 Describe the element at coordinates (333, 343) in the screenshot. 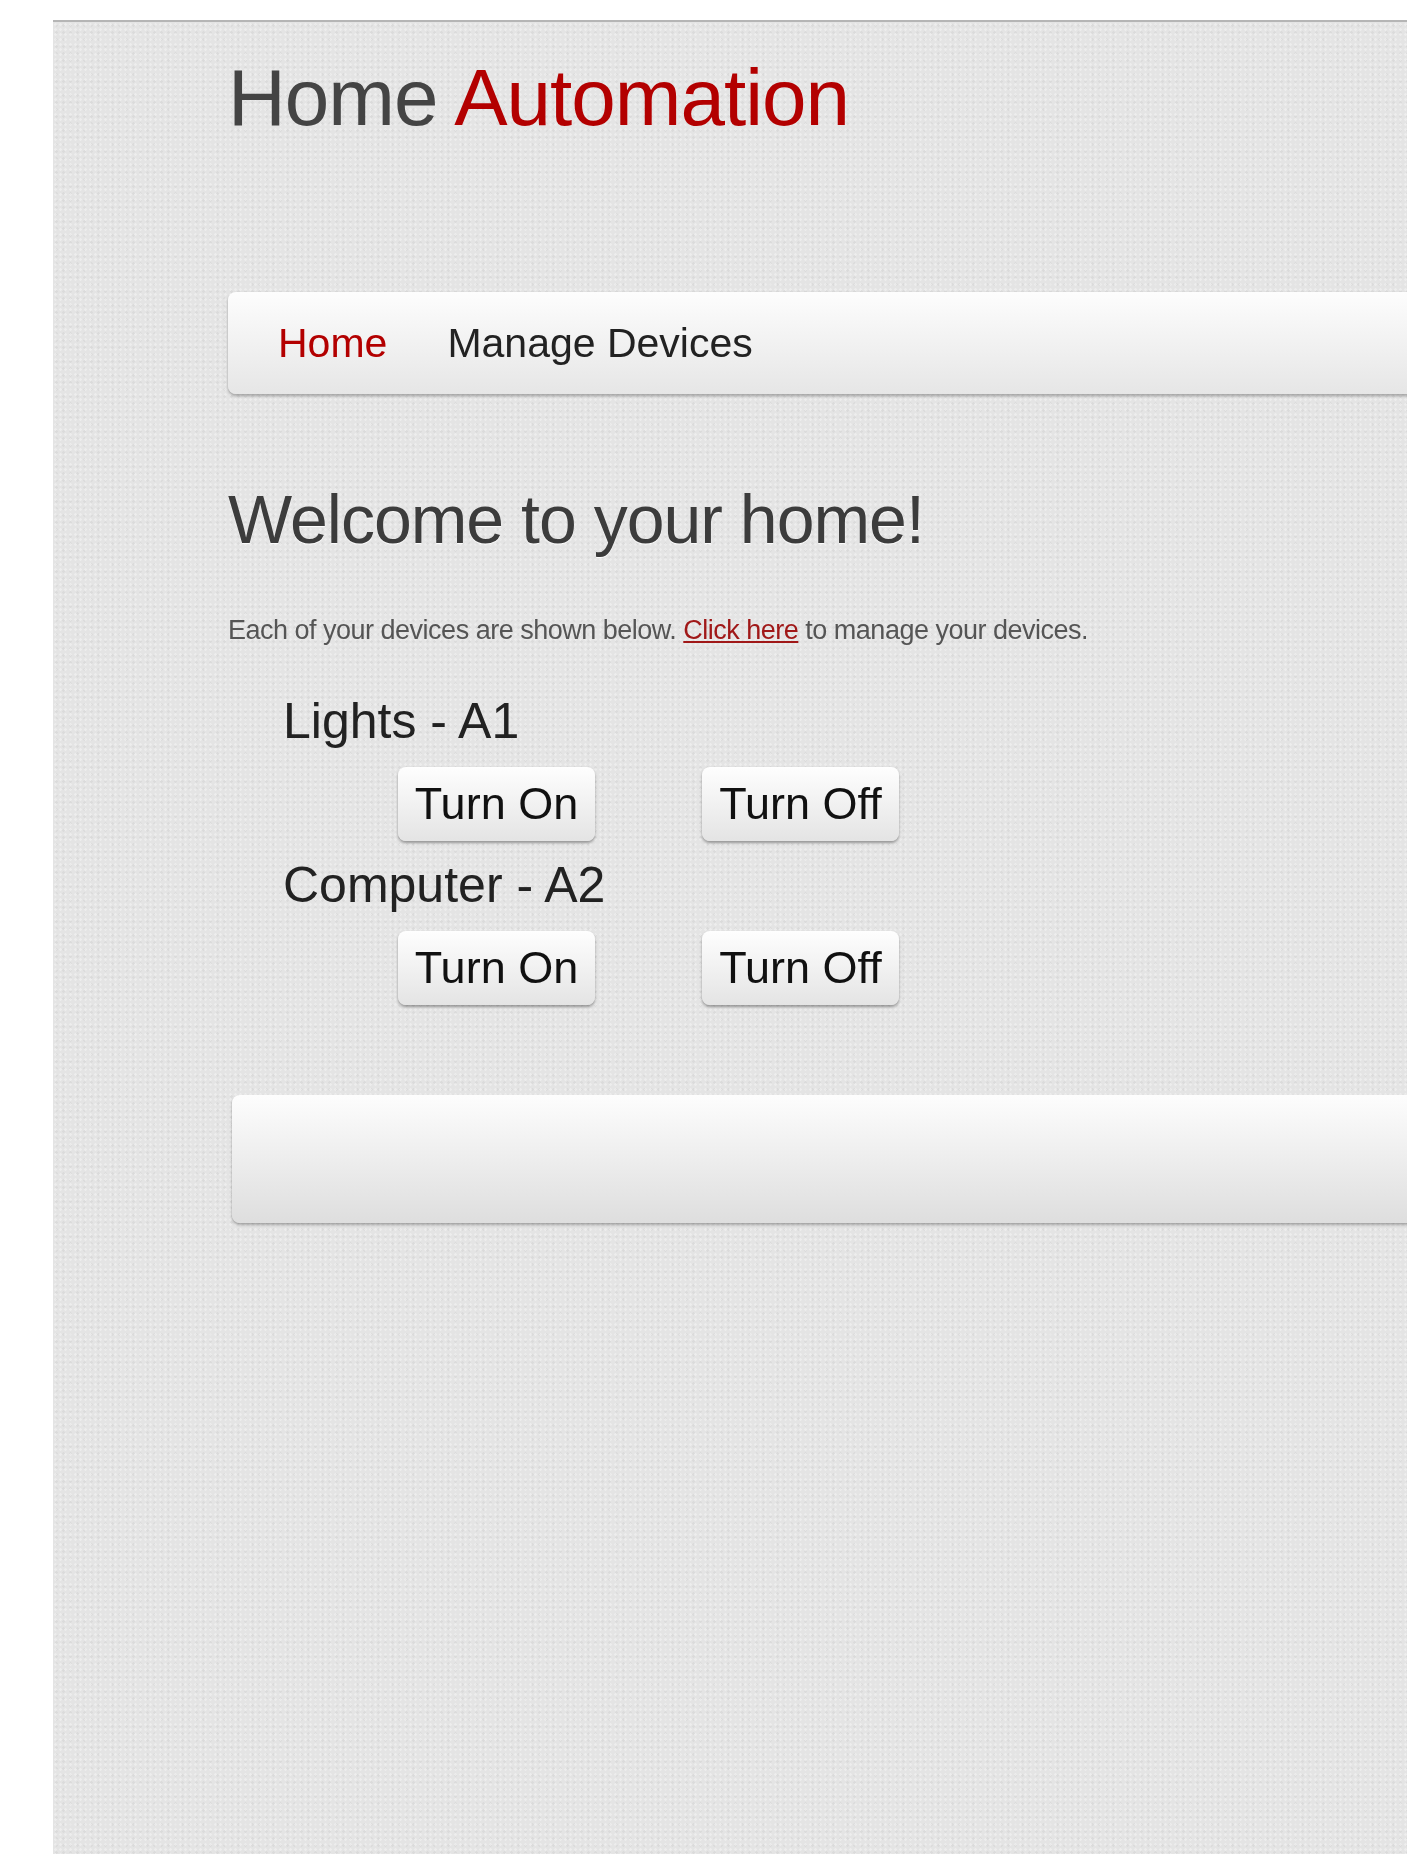

I see `nav-link: Home` at that location.